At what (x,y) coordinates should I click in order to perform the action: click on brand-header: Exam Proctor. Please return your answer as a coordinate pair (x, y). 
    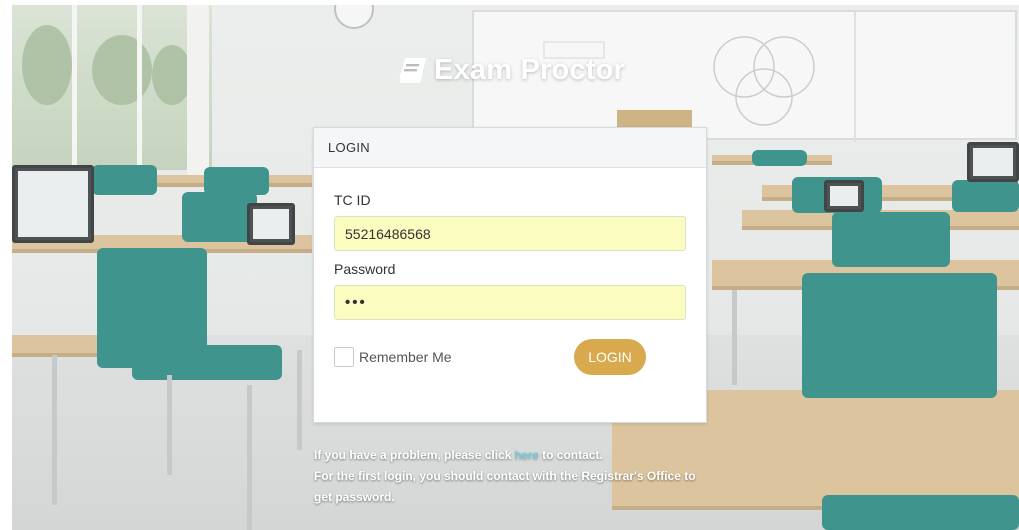
    Looking at the image, I should click on (511, 70).